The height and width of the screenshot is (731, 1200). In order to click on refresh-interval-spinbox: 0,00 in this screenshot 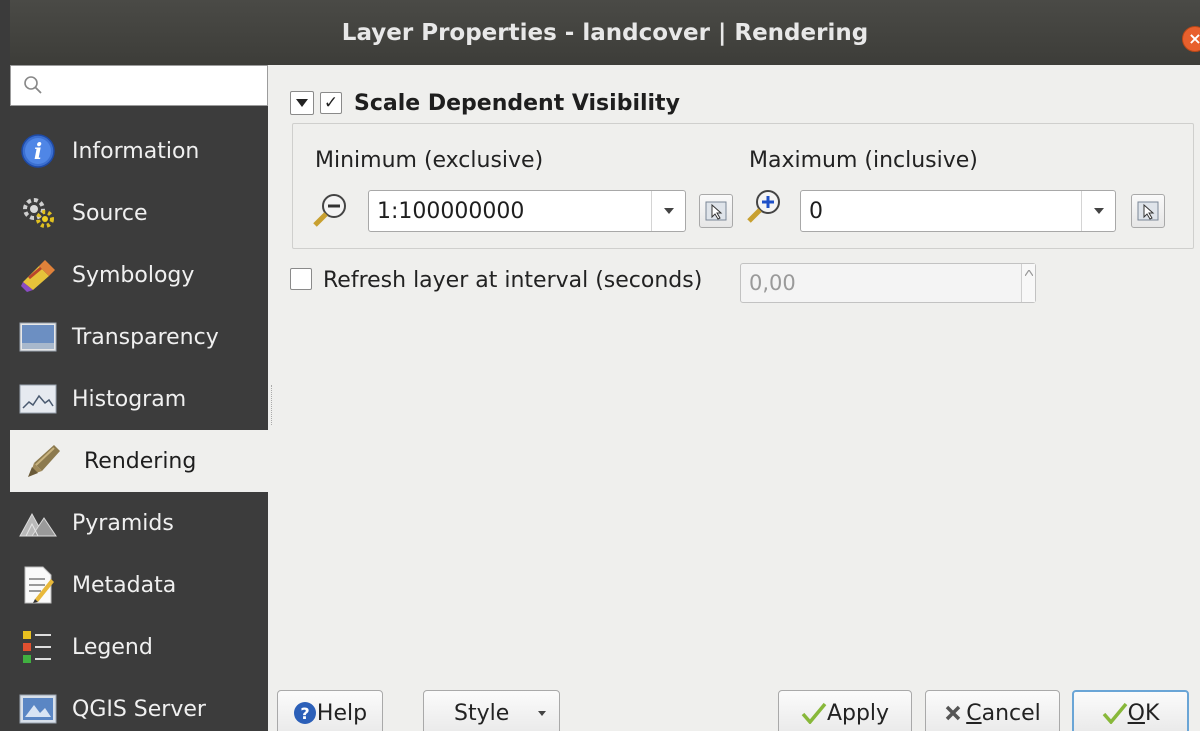, I will do `click(888, 283)`.